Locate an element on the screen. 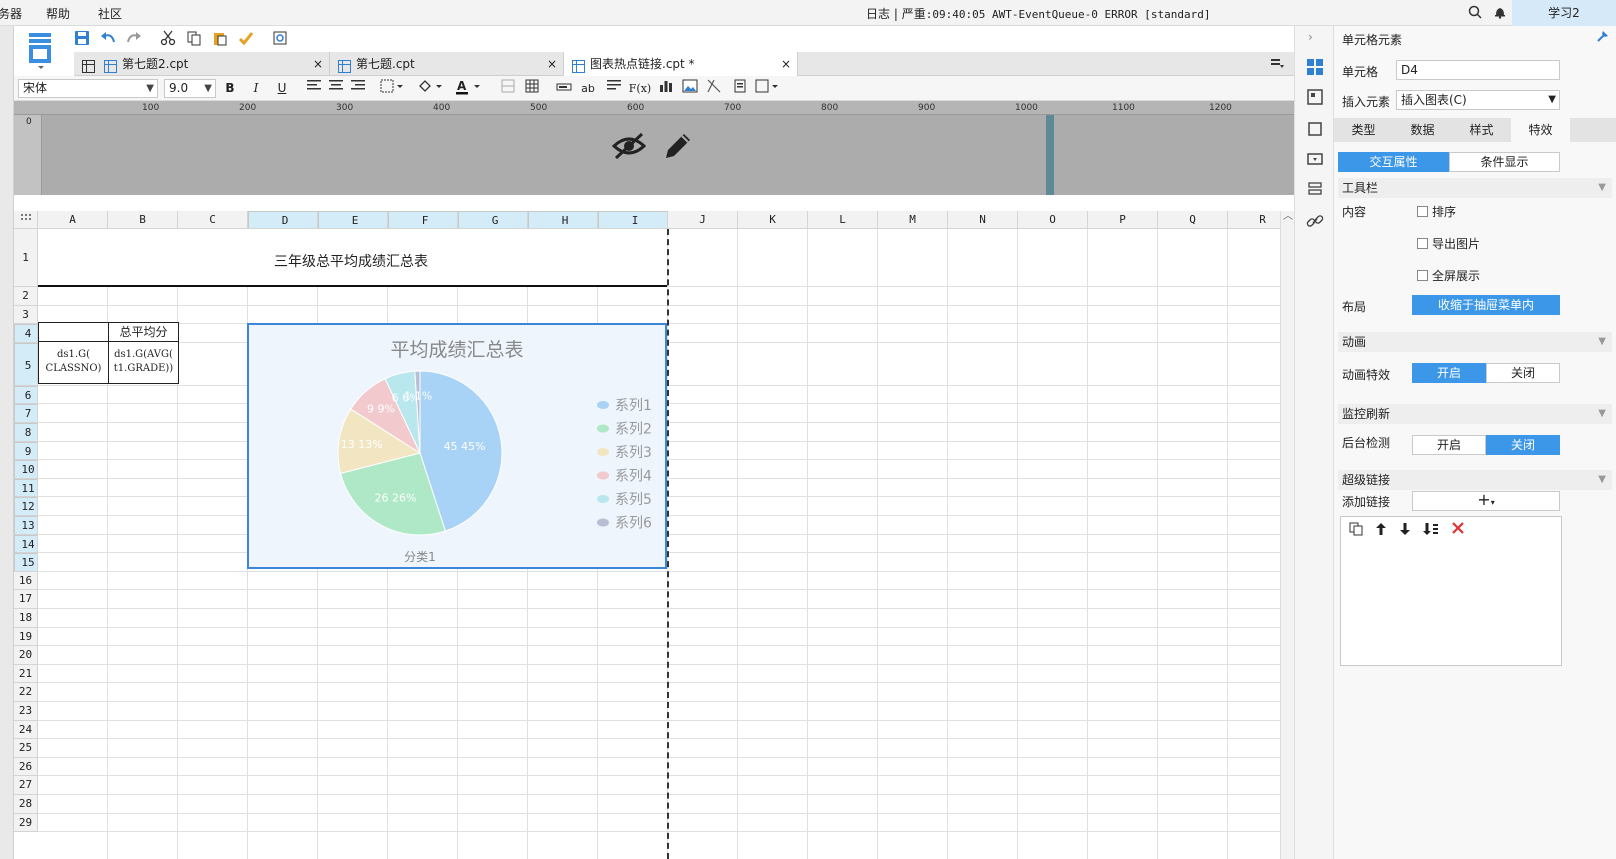 The image size is (1616, 859). chart-insert-icon is located at coordinates (666, 88).